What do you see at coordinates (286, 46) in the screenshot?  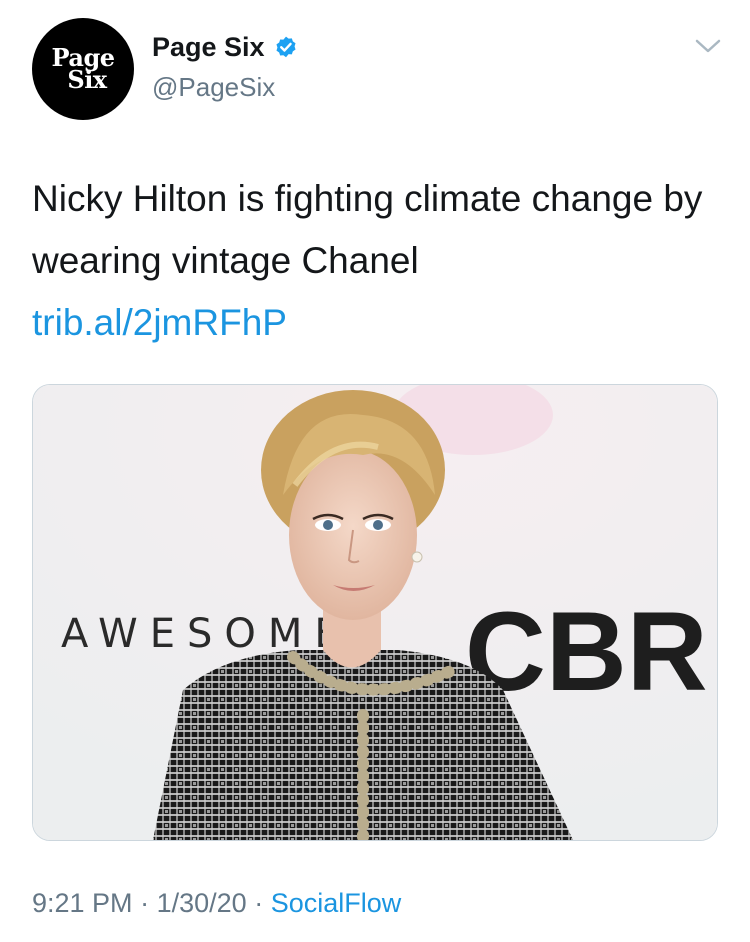 I see `verified-badge-icon` at bounding box center [286, 46].